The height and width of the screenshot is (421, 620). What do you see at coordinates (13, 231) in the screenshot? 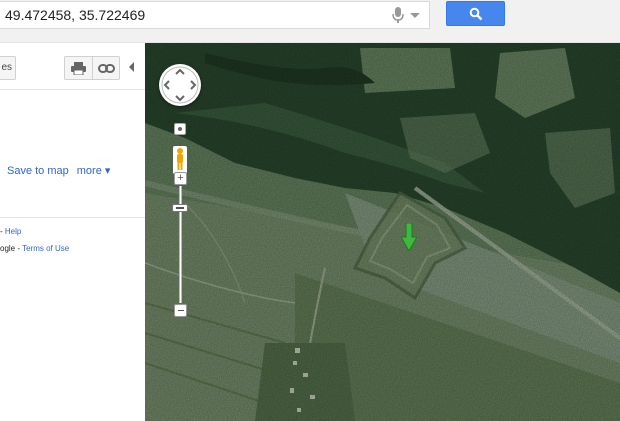
I see `help-link: Help` at bounding box center [13, 231].